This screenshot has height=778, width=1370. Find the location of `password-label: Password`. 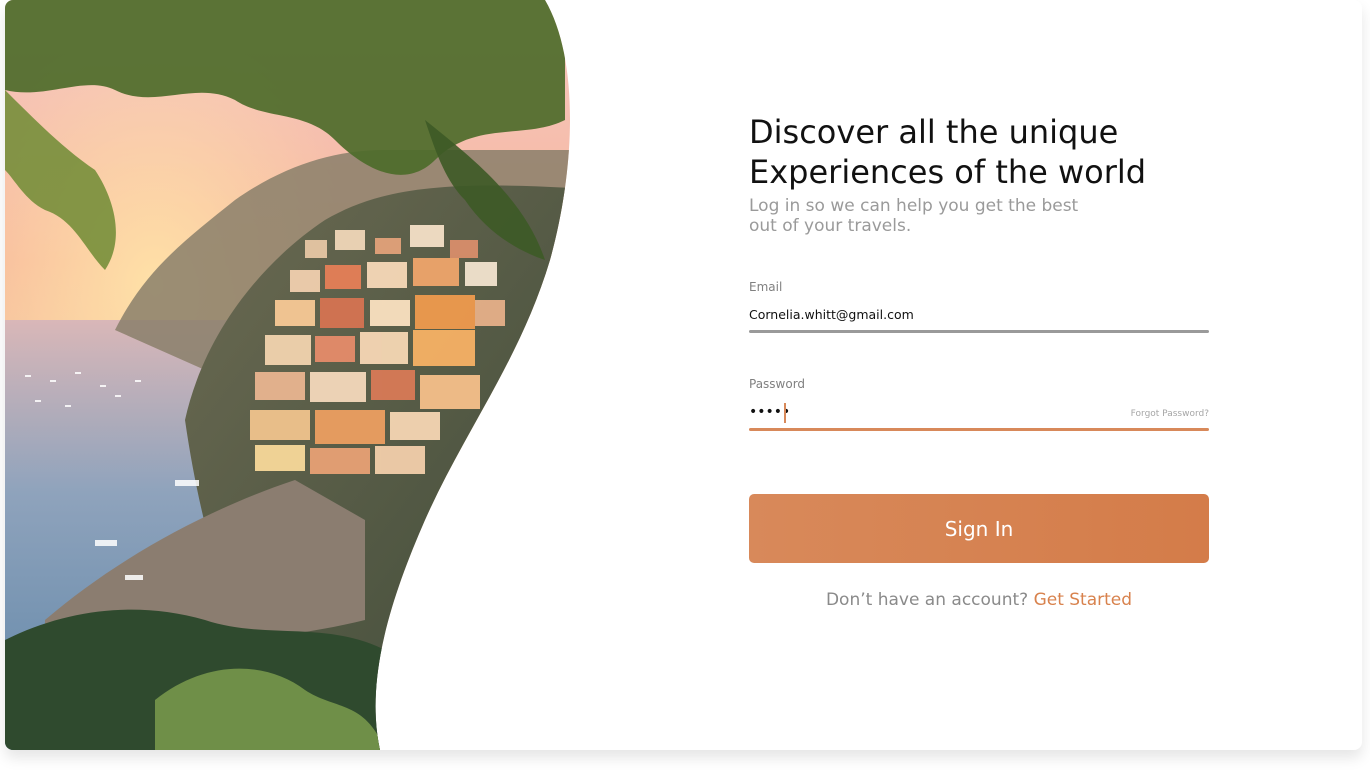

password-label: Password is located at coordinates (777, 384).